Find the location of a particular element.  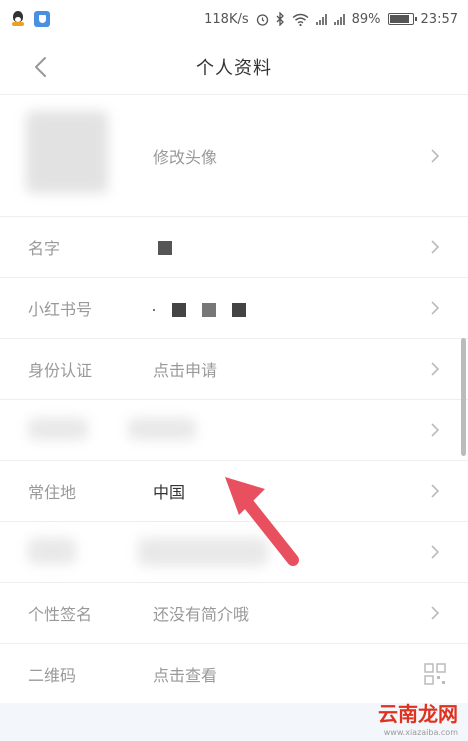

battery-icon is located at coordinates (402, 19).